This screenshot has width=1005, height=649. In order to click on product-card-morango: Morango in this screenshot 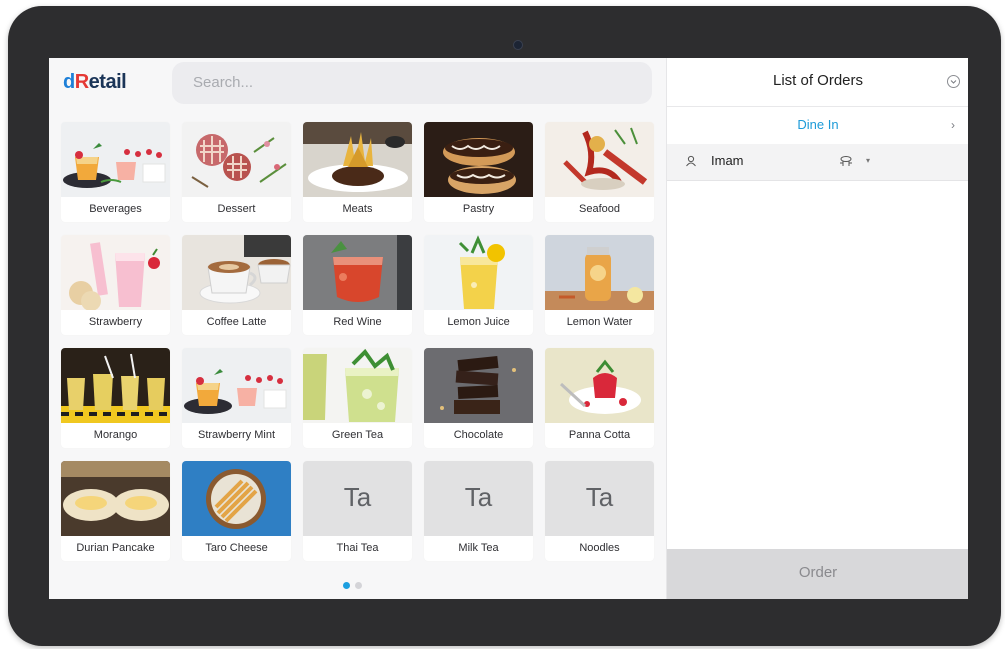, I will do `click(115, 398)`.